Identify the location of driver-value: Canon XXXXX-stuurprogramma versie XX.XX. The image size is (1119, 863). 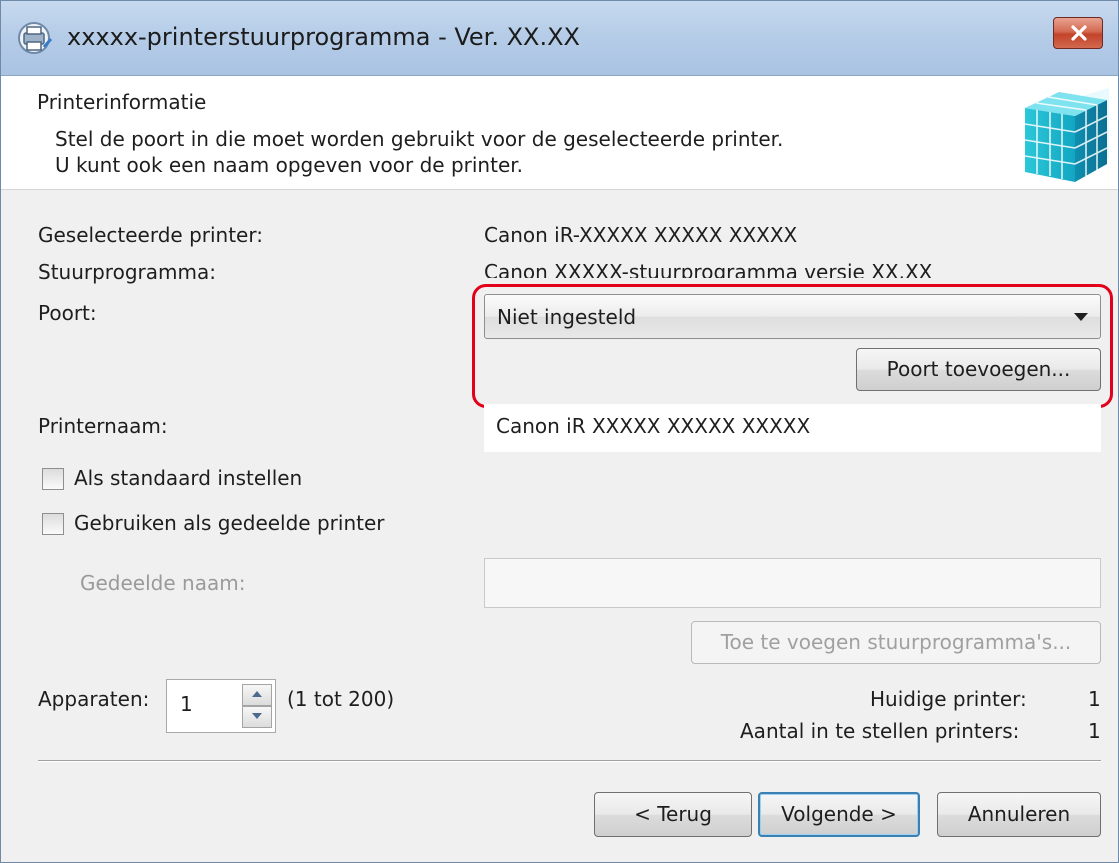
(708, 272).